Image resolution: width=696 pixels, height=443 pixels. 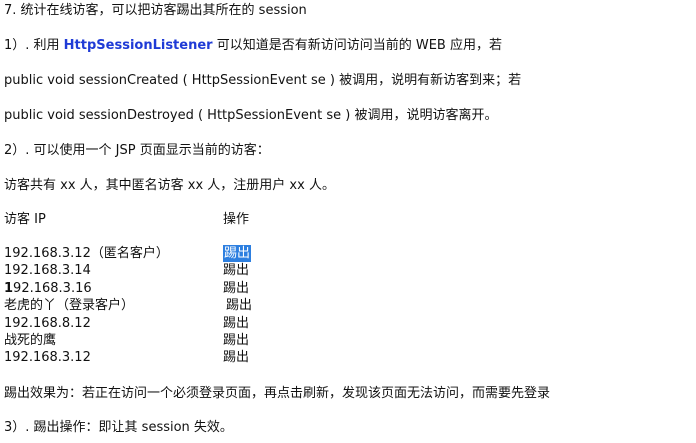 I want to click on visitor-ip: 192.168.3.16, so click(x=48, y=288).